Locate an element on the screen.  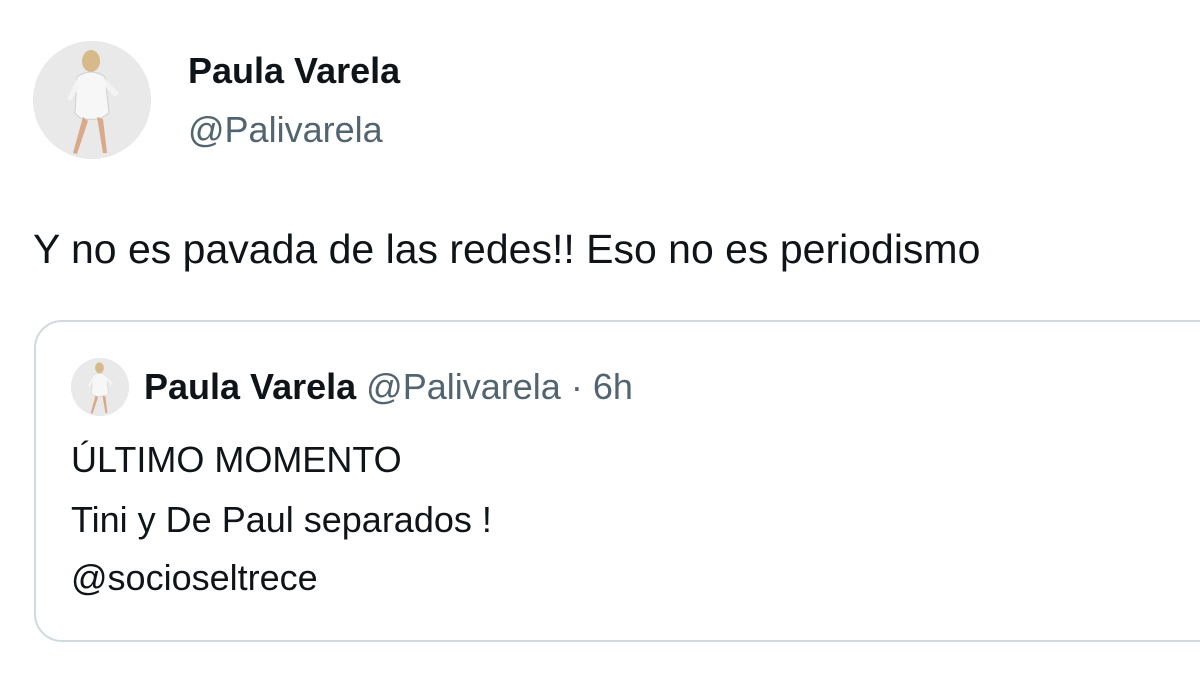
quoted-author-avatar is located at coordinates (100, 387).